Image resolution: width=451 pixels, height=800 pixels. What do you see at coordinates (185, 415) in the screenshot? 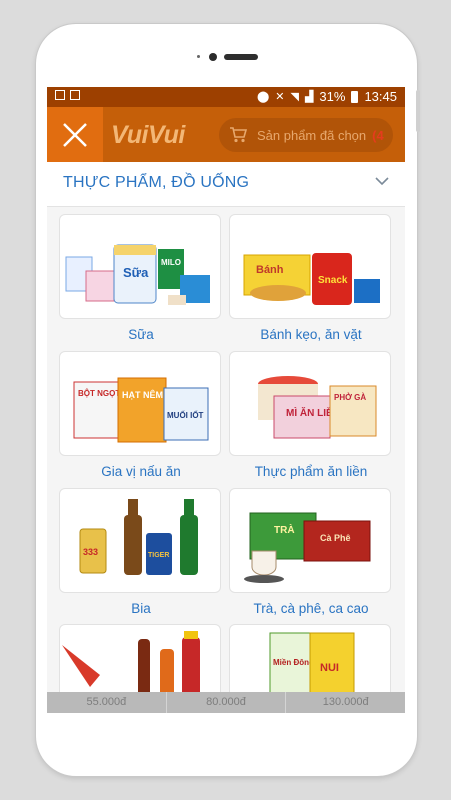
I see `muoi-iot-text: MUỐI IỐT` at bounding box center [185, 415].